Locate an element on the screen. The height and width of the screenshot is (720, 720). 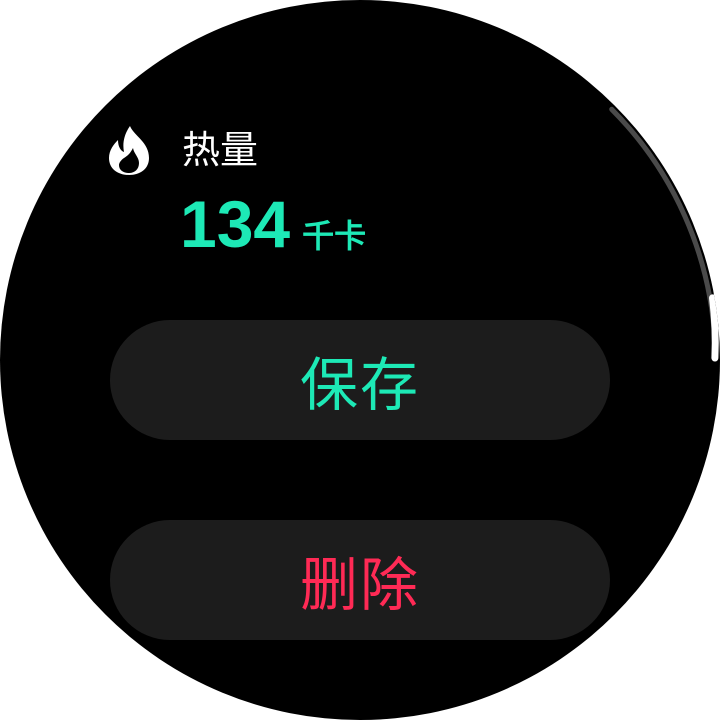
save-button: 保存 is located at coordinates (360, 380).